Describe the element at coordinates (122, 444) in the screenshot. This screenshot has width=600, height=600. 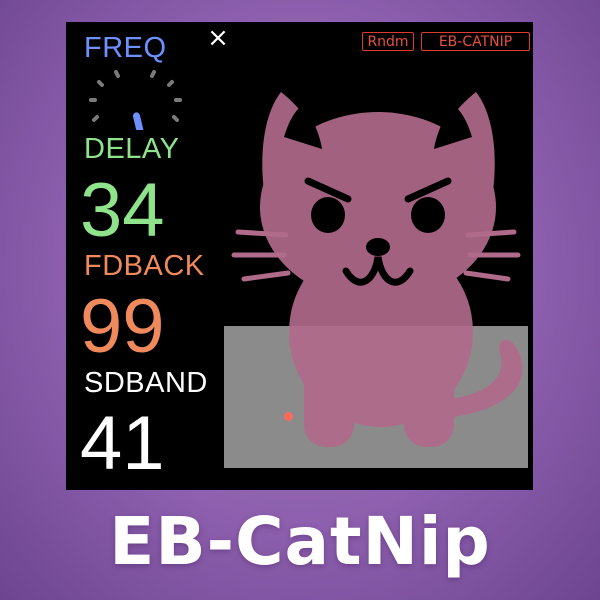
I see `sideband-value: 41` at that location.